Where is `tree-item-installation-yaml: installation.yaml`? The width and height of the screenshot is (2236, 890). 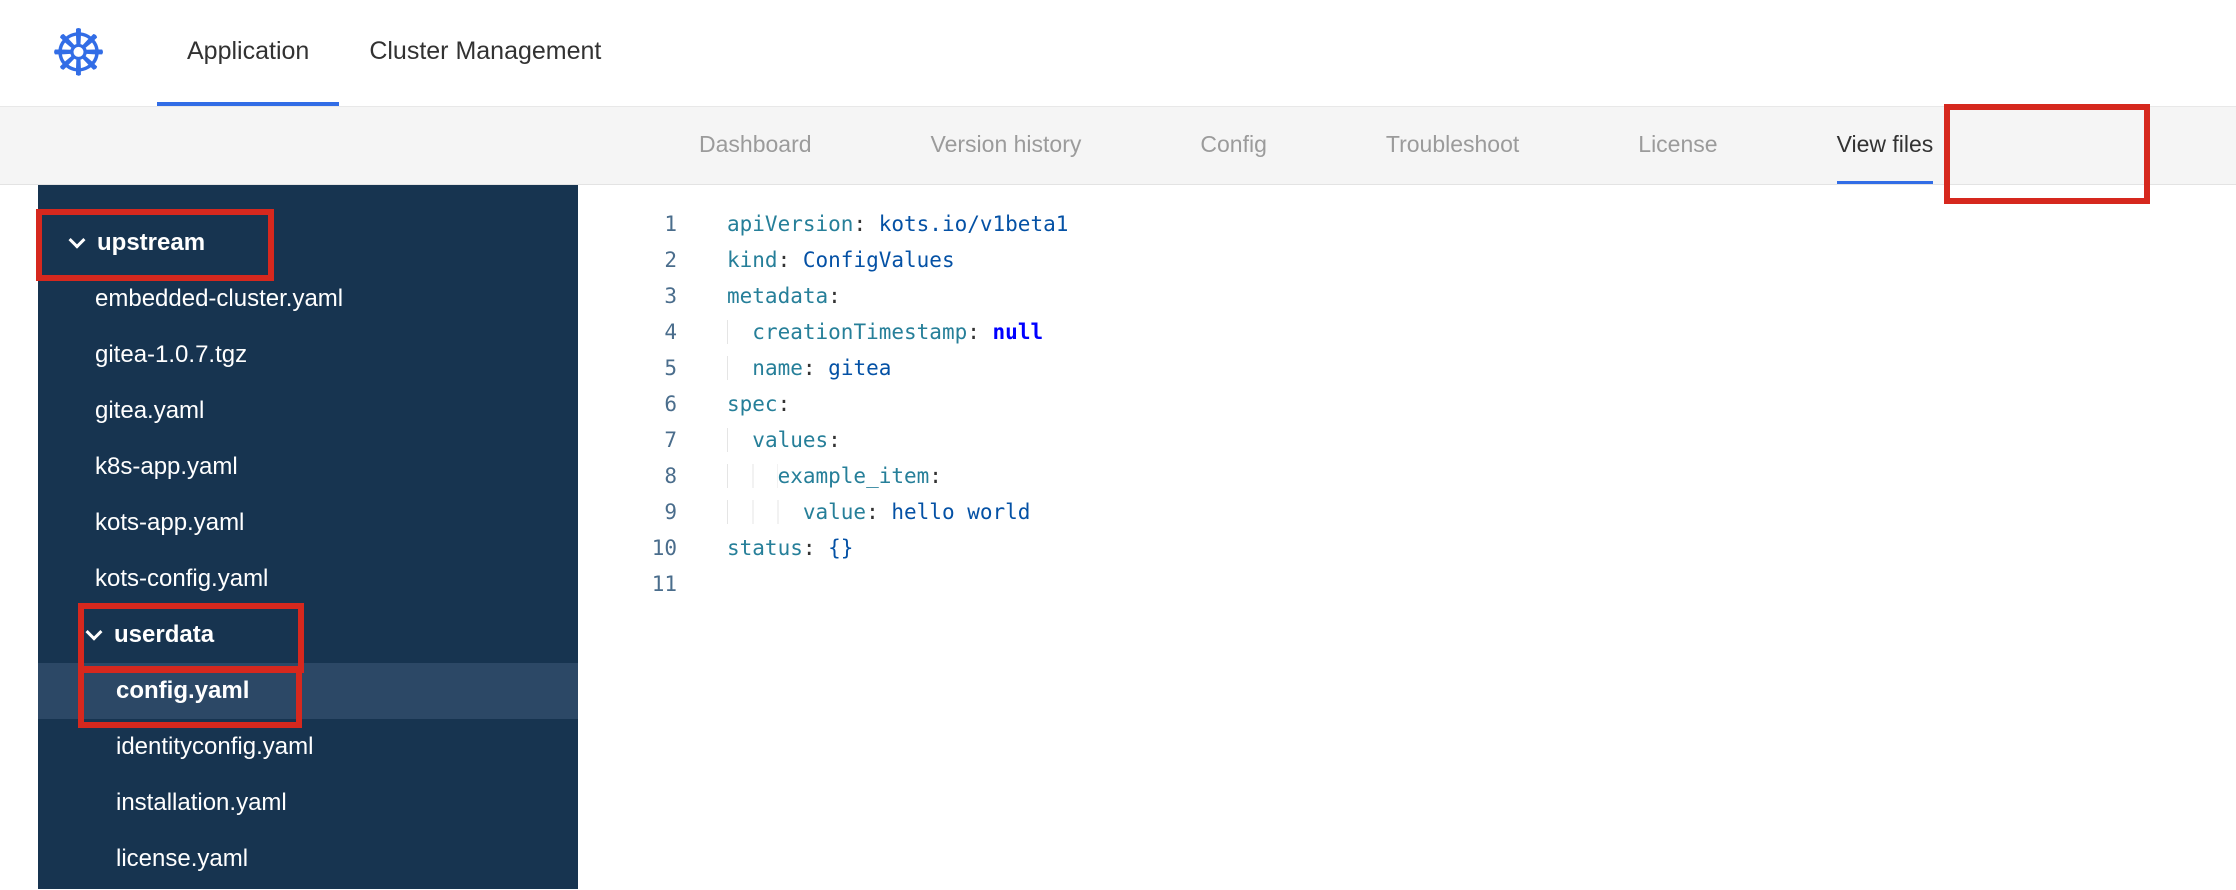
tree-item-installation-yaml: installation.yaml is located at coordinates (308, 803).